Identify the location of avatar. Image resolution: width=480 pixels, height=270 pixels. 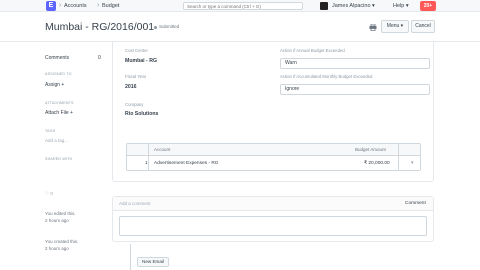
(324, 6).